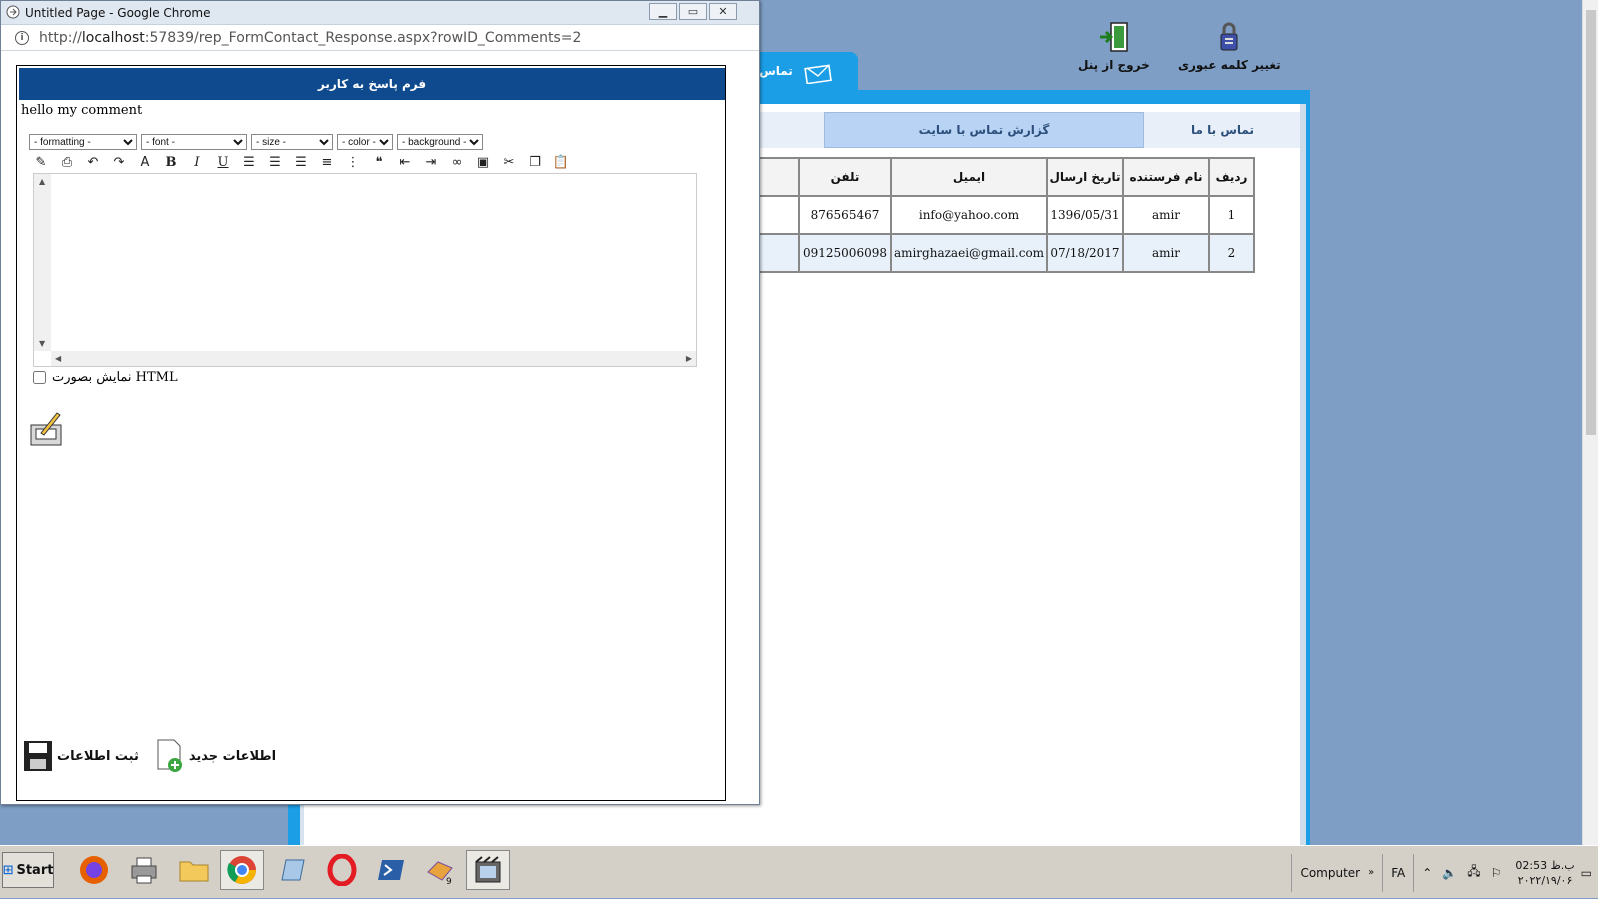 The height and width of the screenshot is (899, 1598). What do you see at coordinates (42, 181) in the screenshot?
I see `scroll-up-icon: ▲` at bounding box center [42, 181].